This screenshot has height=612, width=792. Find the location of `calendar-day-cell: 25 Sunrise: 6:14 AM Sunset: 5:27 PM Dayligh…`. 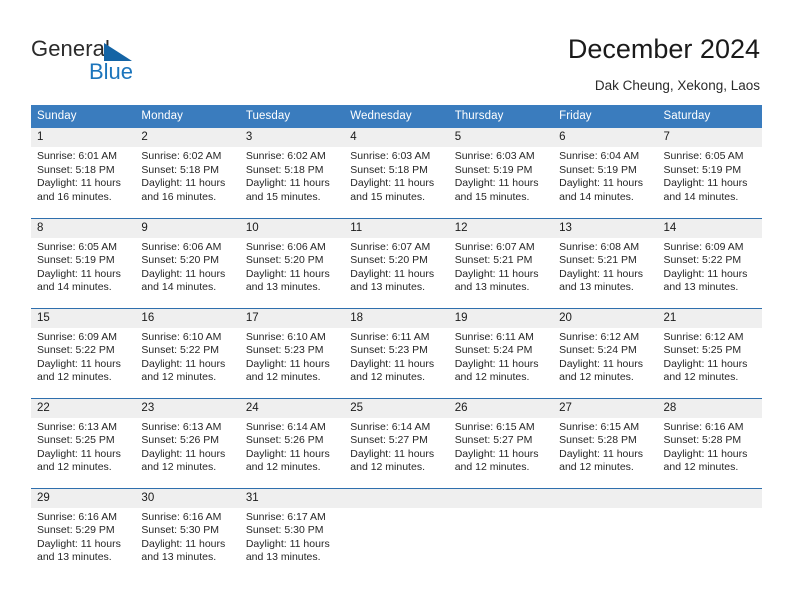

calendar-day-cell: 25 Sunrise: 6:14 AM Sunset: 5:27 PM Dayligh… is located at coordinates (396, 442).